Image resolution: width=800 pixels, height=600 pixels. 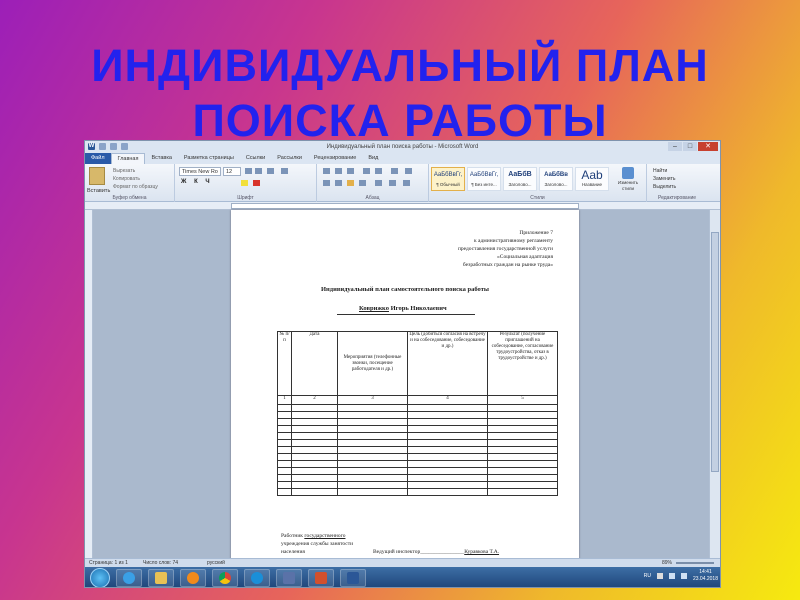 What do you see at coordinates (372, 198) in the screenshot?
I see `paragraph-group-label: Абзац` at bounding box center [372, 198].